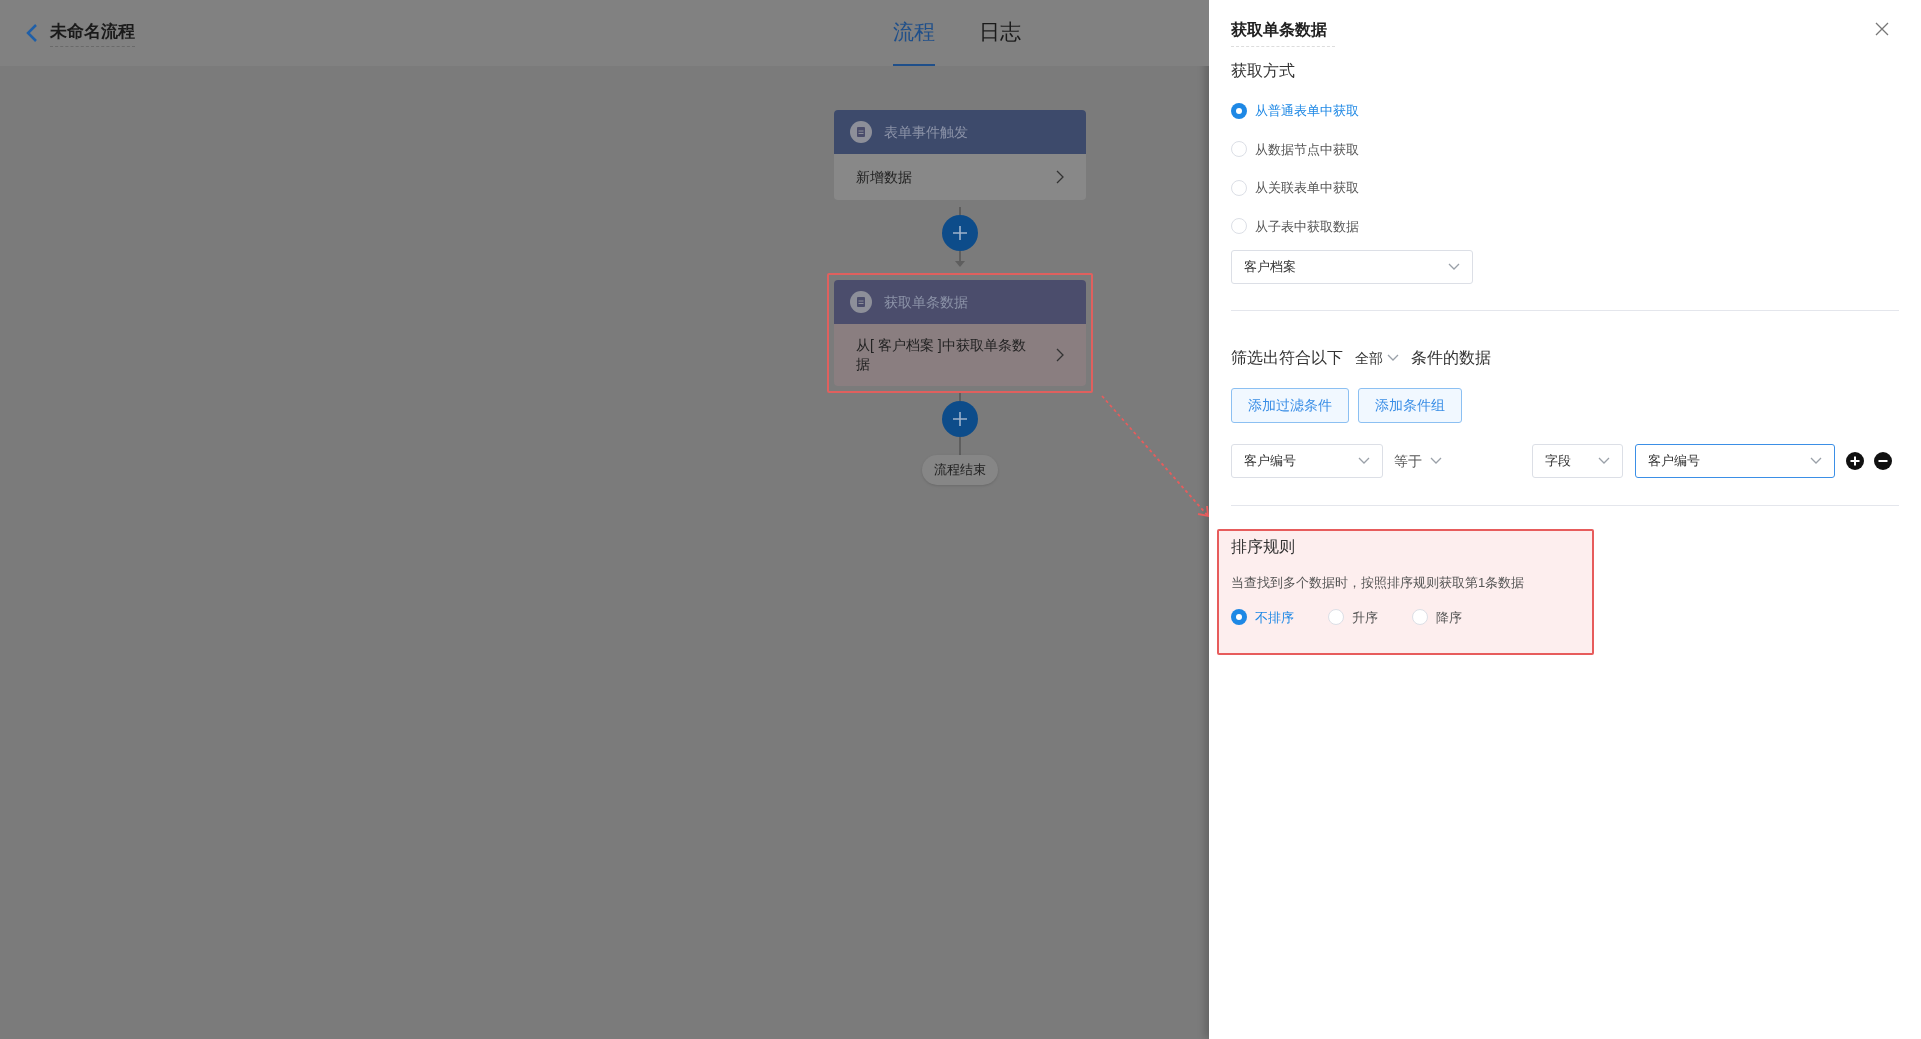 The height and width of the screenshot is (1039, 1921). What do you see at coordinates (960, 333) in the screenshot?
I see `flow-node: 获取单条数据 从[ 客户档案 ]中获取单条数据` at bounding box center [960, 333].